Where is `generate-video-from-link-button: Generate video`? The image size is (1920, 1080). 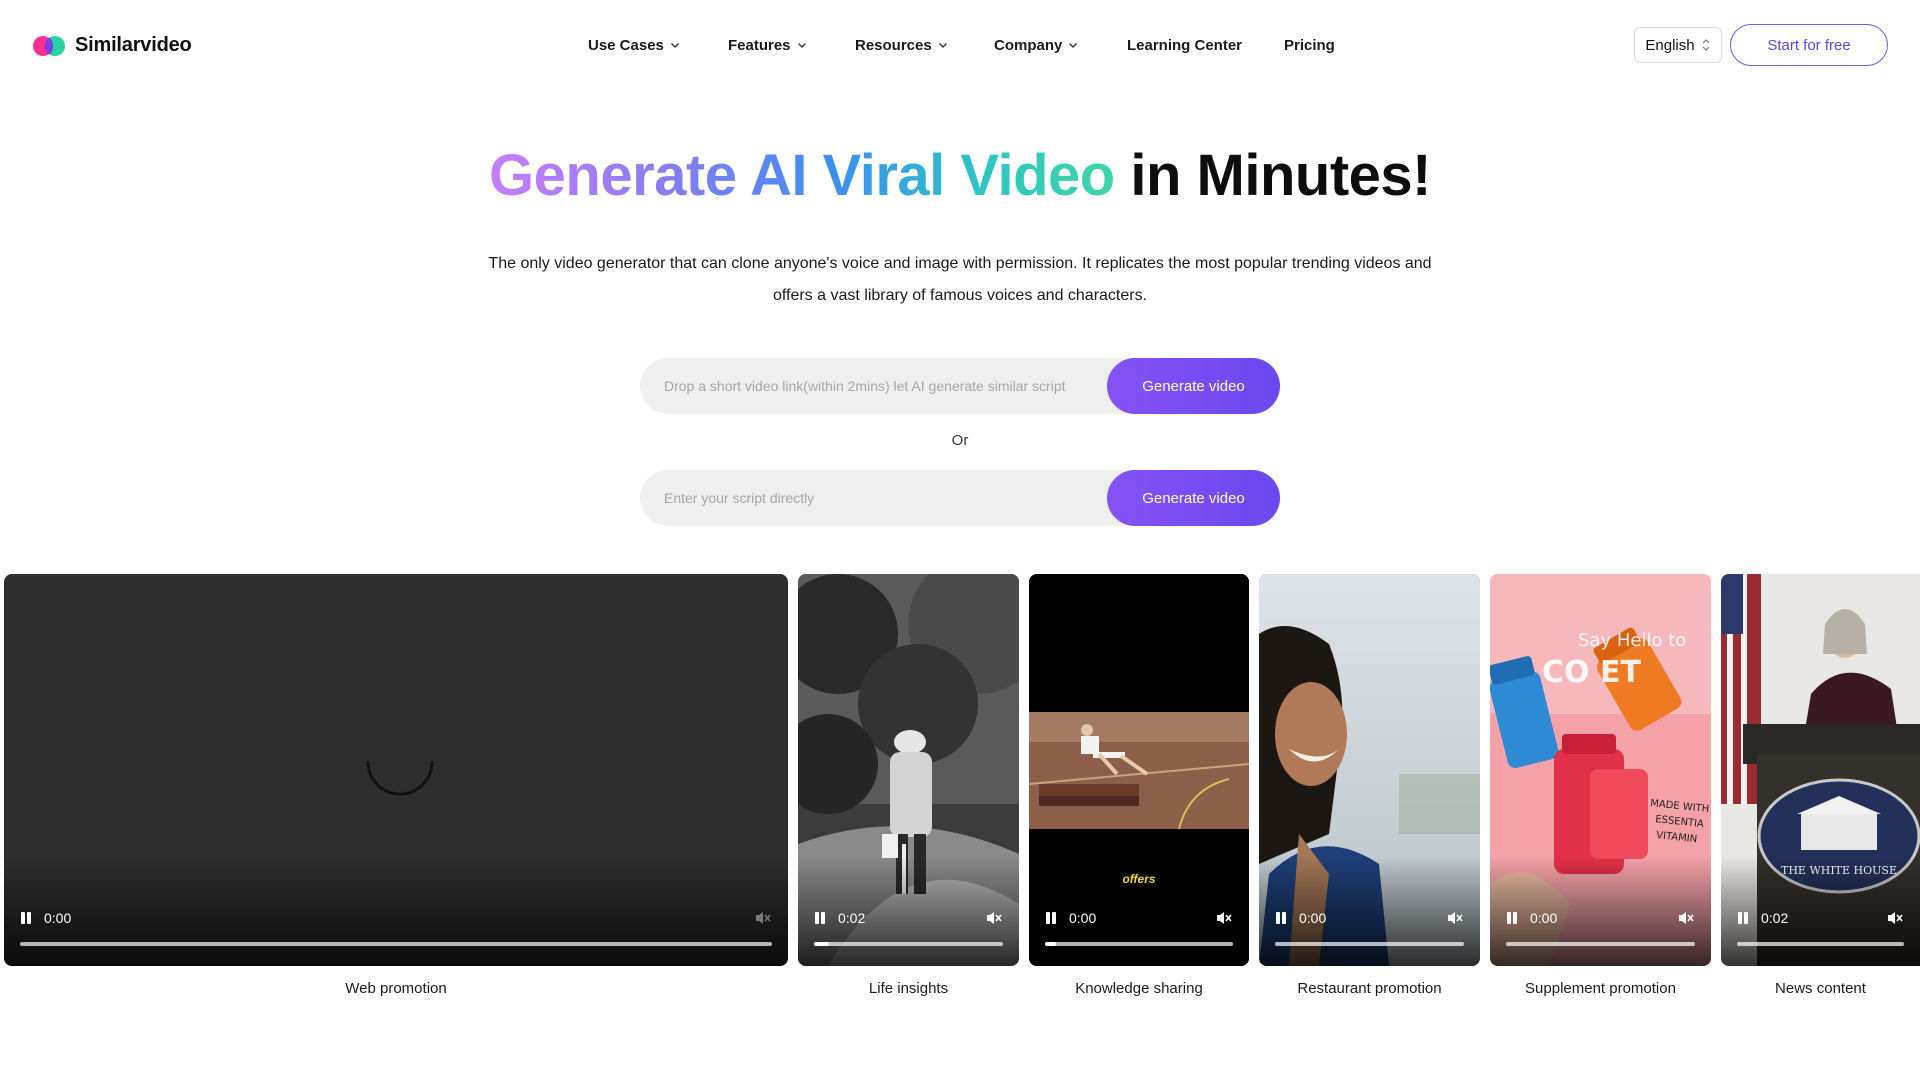 generate-video-from-link-button: Generate video is located at coordinates (1193, 386).